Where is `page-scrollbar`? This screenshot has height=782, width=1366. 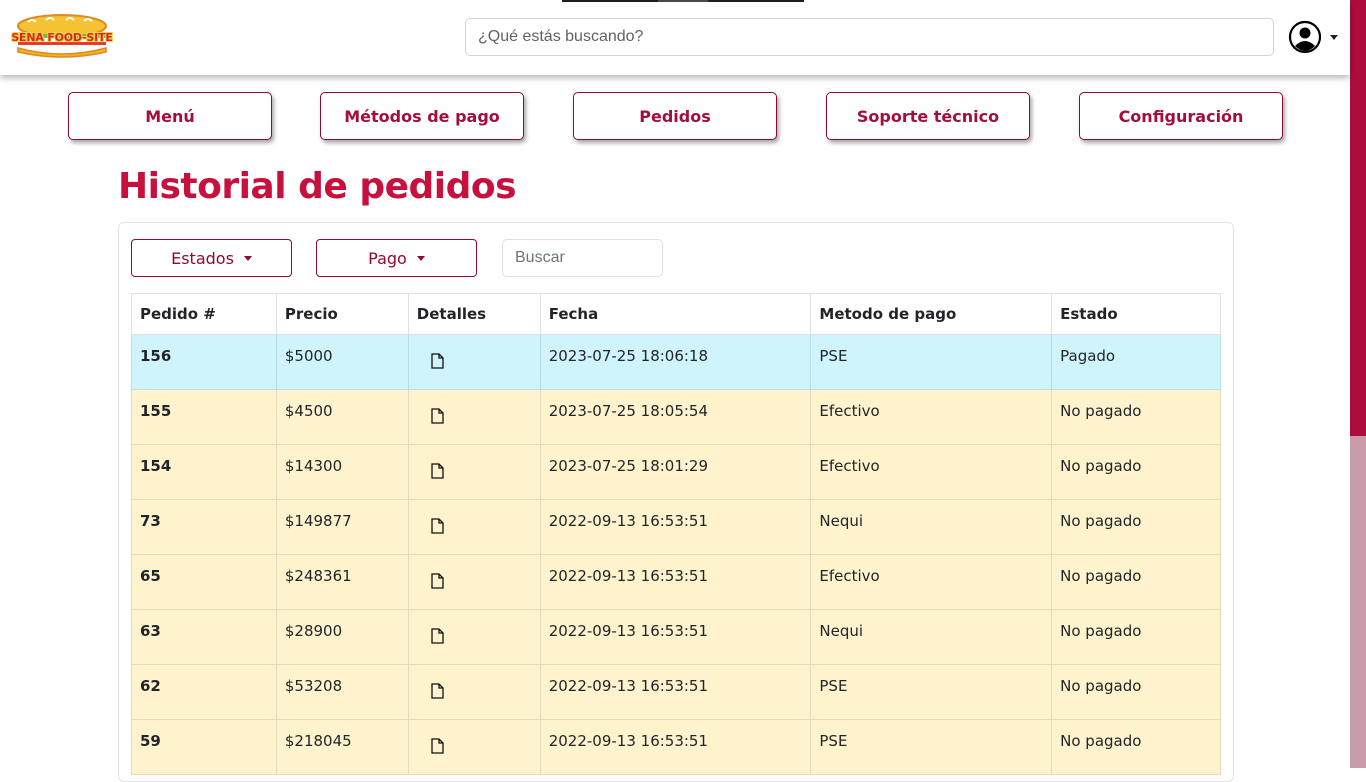
page-scrollbar is located at coordinates (1358, 384).